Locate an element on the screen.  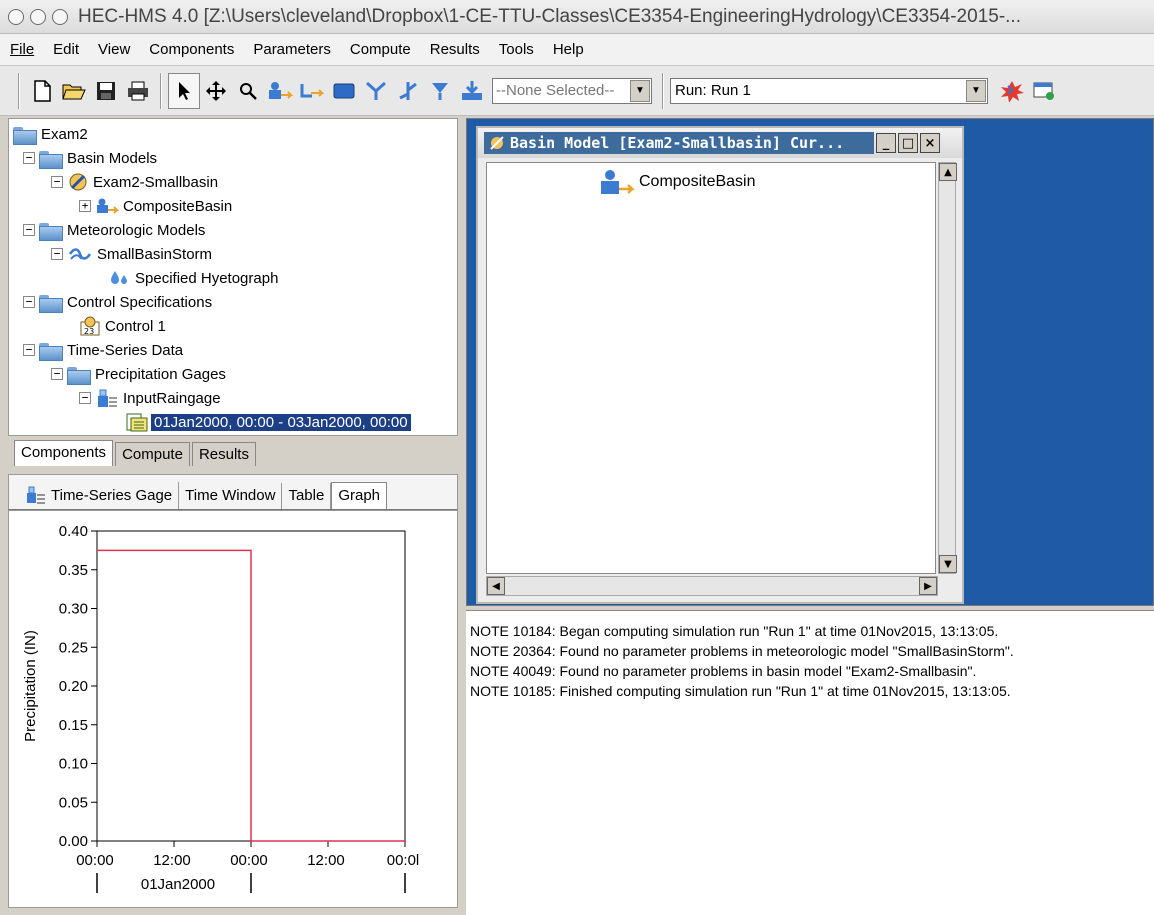
scroll-right-icon: ▶ is located at coordinates (928, 586).